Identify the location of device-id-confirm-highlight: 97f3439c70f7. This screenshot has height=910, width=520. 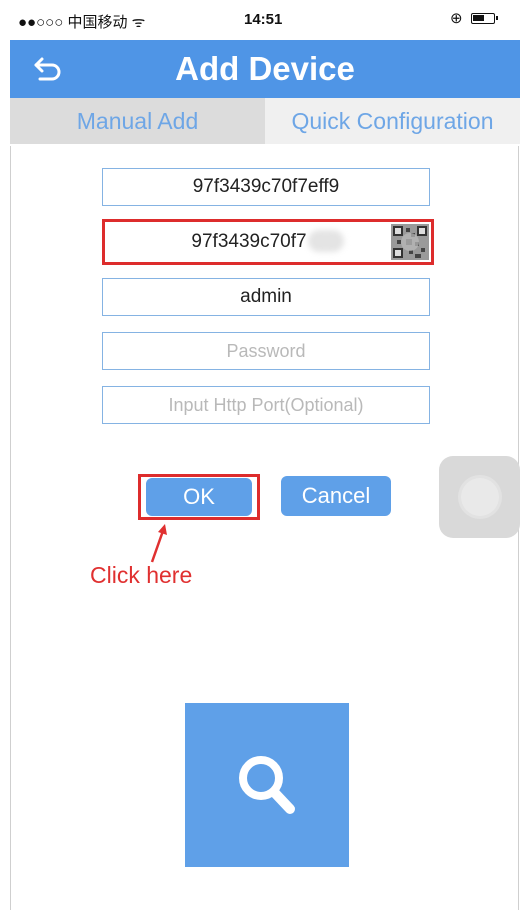
(268, 242).